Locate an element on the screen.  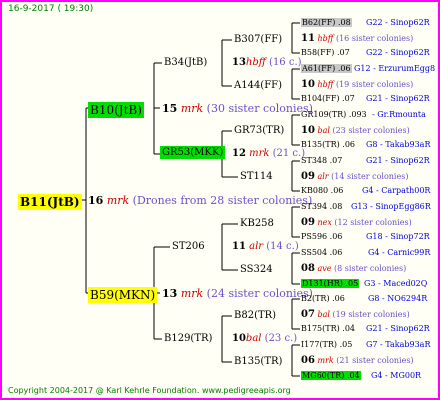
gen4-drone-info: 10 bal (23 sister colonies) is located at coordinates (355, 131).